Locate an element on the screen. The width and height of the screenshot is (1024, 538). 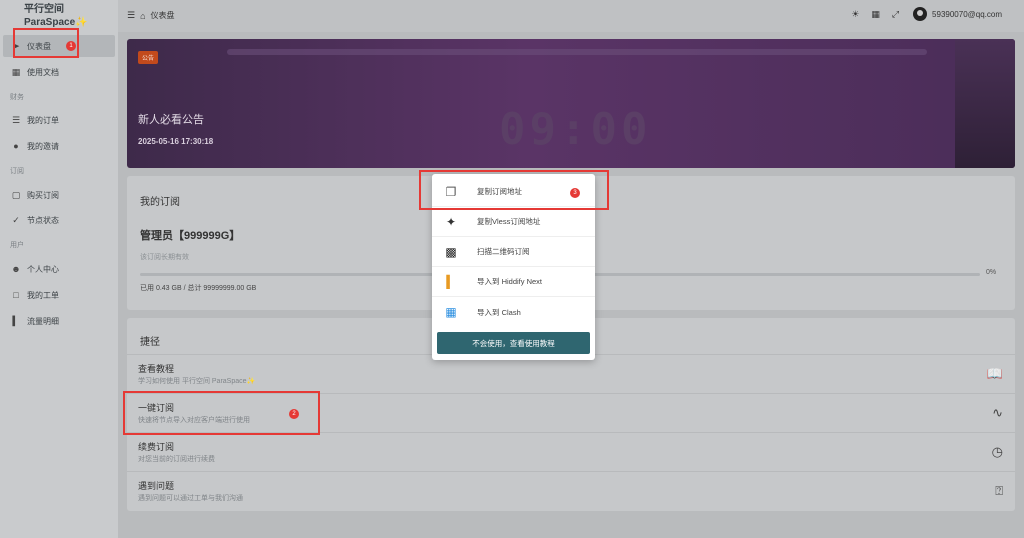
popup-item-label: 复制Vless订阅地址 is located at coordinates (509, 221).